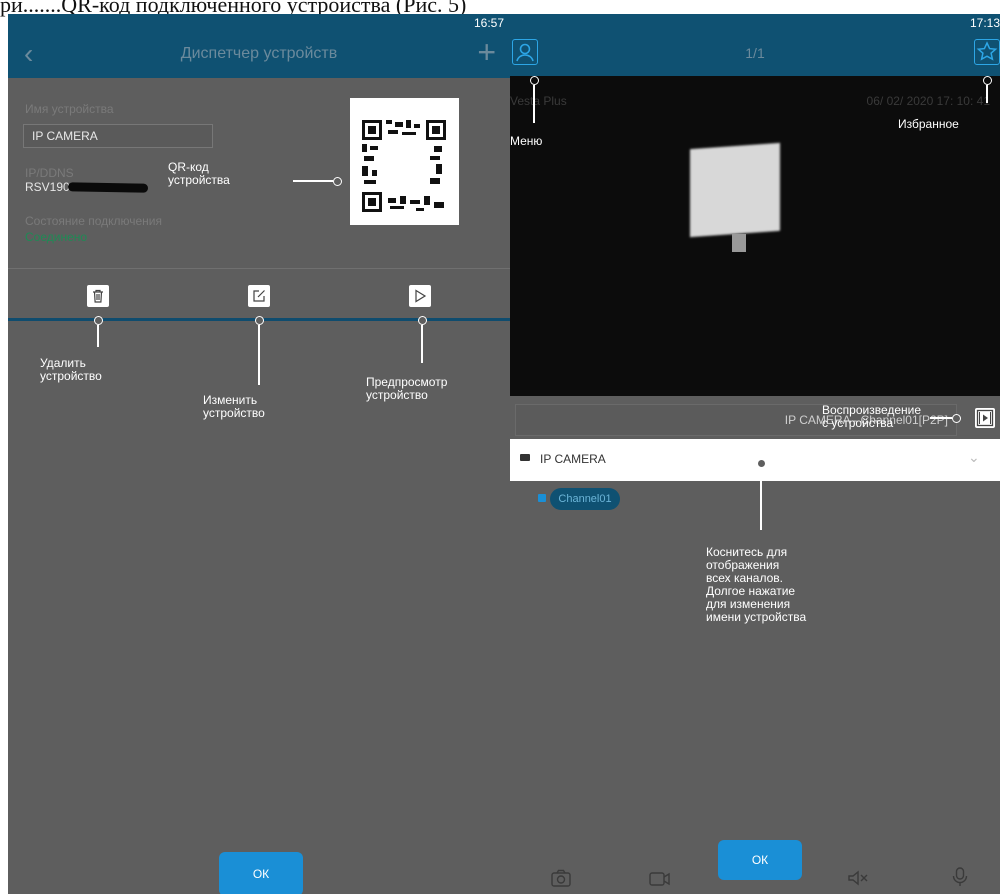  I want to click on connection-value: Соединено, so click(56, 237).